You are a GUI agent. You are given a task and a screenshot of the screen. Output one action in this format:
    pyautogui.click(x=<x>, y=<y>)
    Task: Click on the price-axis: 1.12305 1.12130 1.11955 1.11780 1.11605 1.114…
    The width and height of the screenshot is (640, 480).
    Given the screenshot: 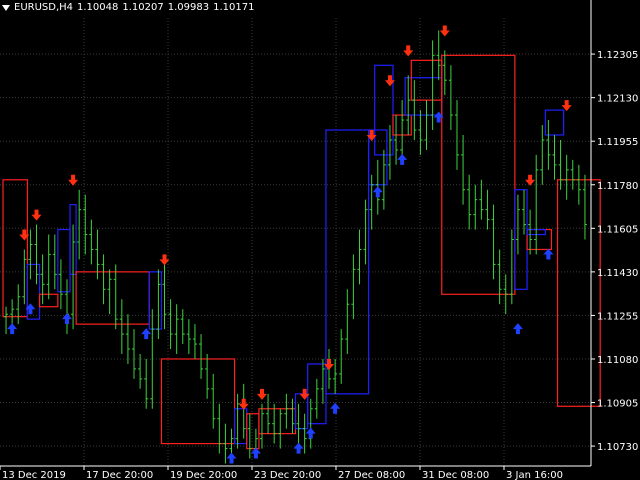 What is the action you would take?
    pyautogui.click(x=614, y=233)
    